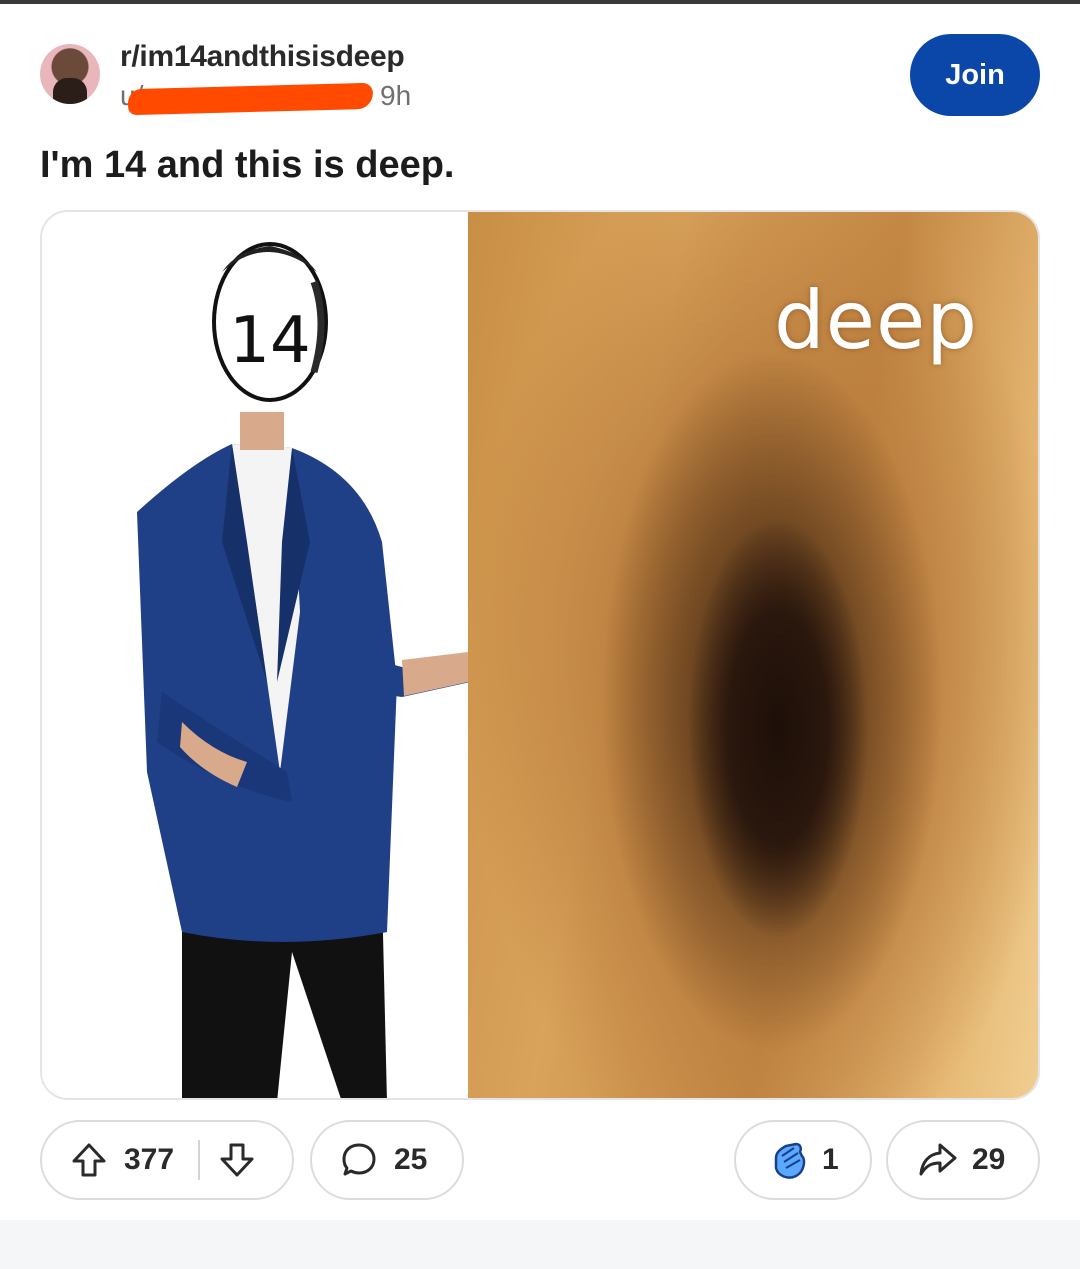  Describe the element at coordinates (359, 1160) in the screenshot. I see `comment-icon` at that location.